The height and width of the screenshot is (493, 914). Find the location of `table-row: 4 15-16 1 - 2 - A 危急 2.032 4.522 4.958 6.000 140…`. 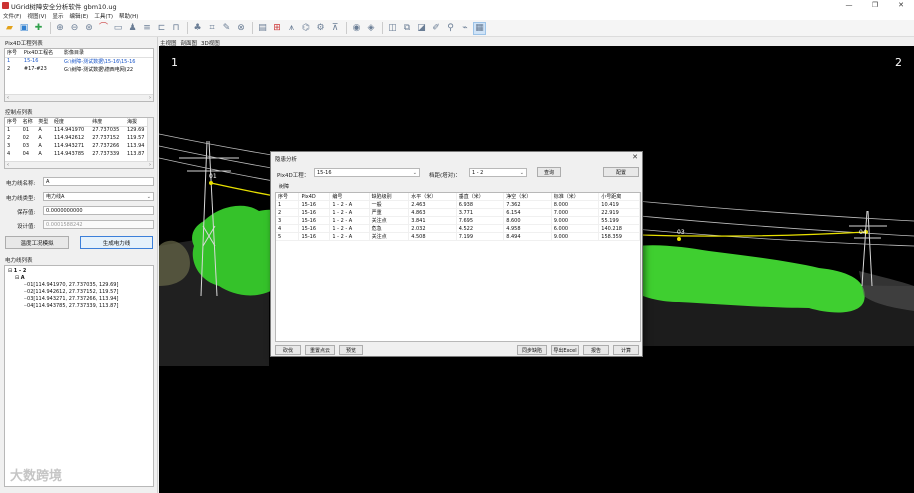

table-row: 4 15-16 1 - 2 - A 危急 2.032 4.522 4.958 6.000 140… is located at coordinates (458, 228).